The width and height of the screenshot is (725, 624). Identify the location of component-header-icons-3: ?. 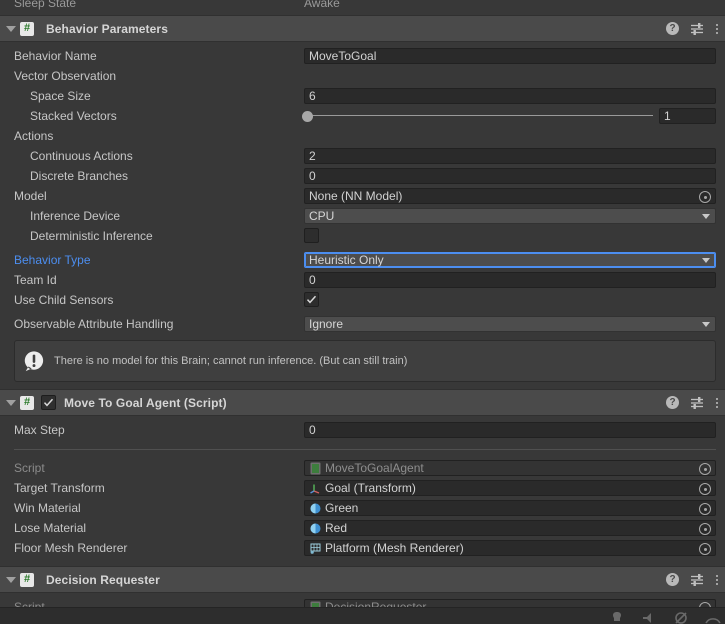
(692, 579).